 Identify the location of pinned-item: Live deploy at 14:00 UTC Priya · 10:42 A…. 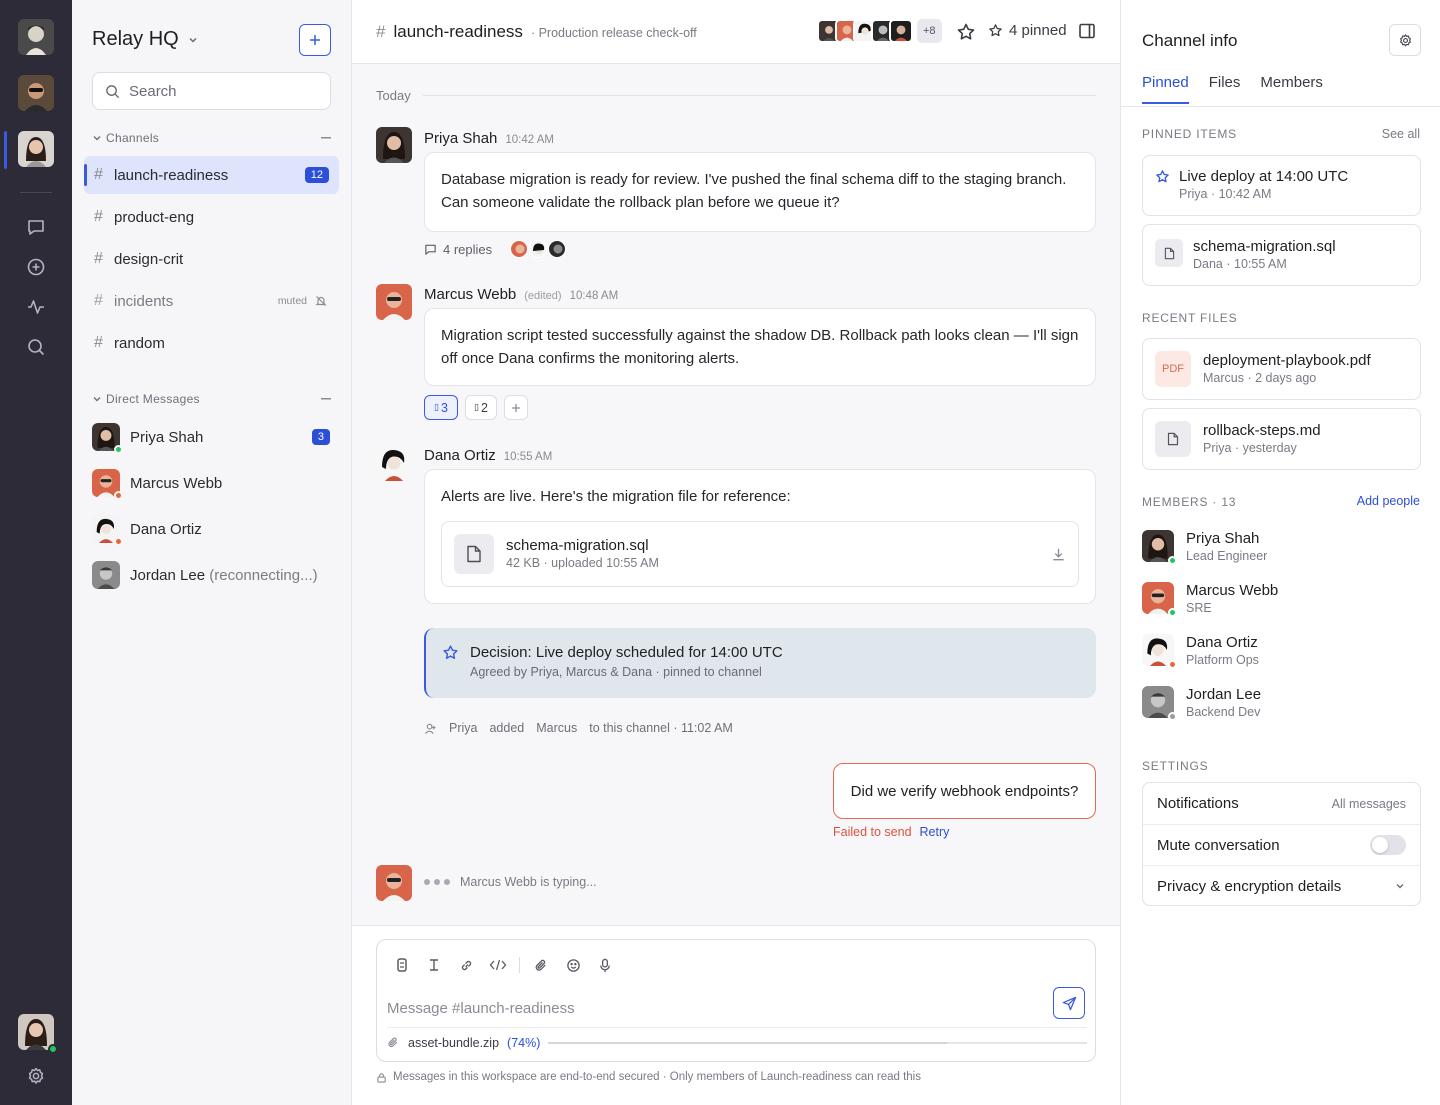
(1281, 185).